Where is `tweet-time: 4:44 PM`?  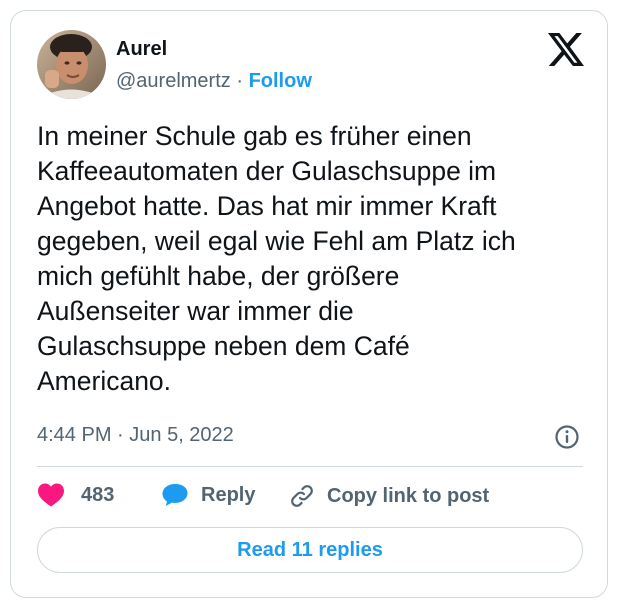 tweet-time: 4:44 PM is located at coordinates (74, 435).